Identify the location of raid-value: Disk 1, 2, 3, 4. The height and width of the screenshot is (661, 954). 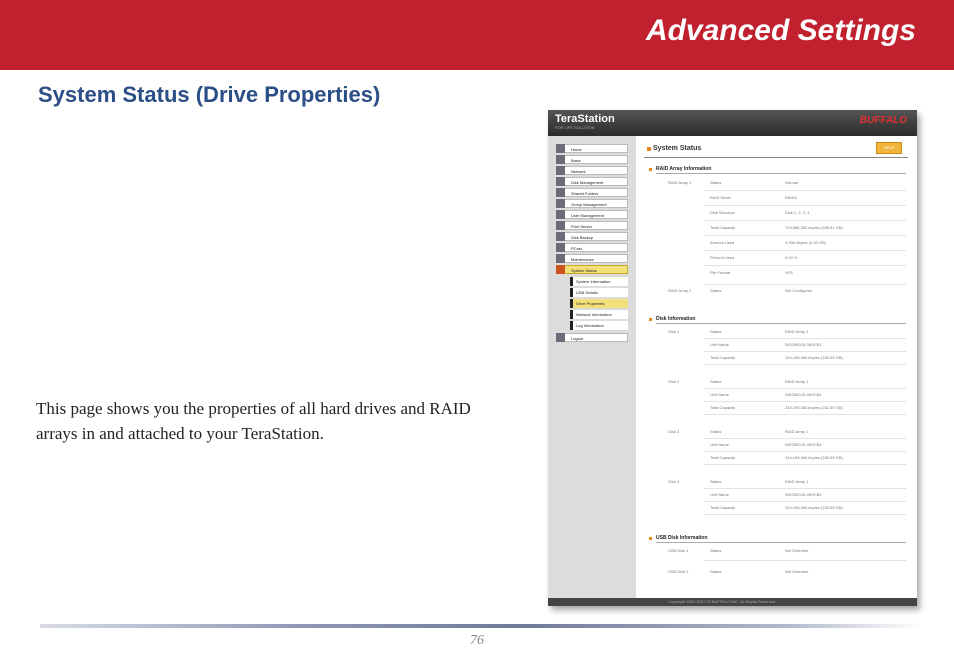
(797, 212).